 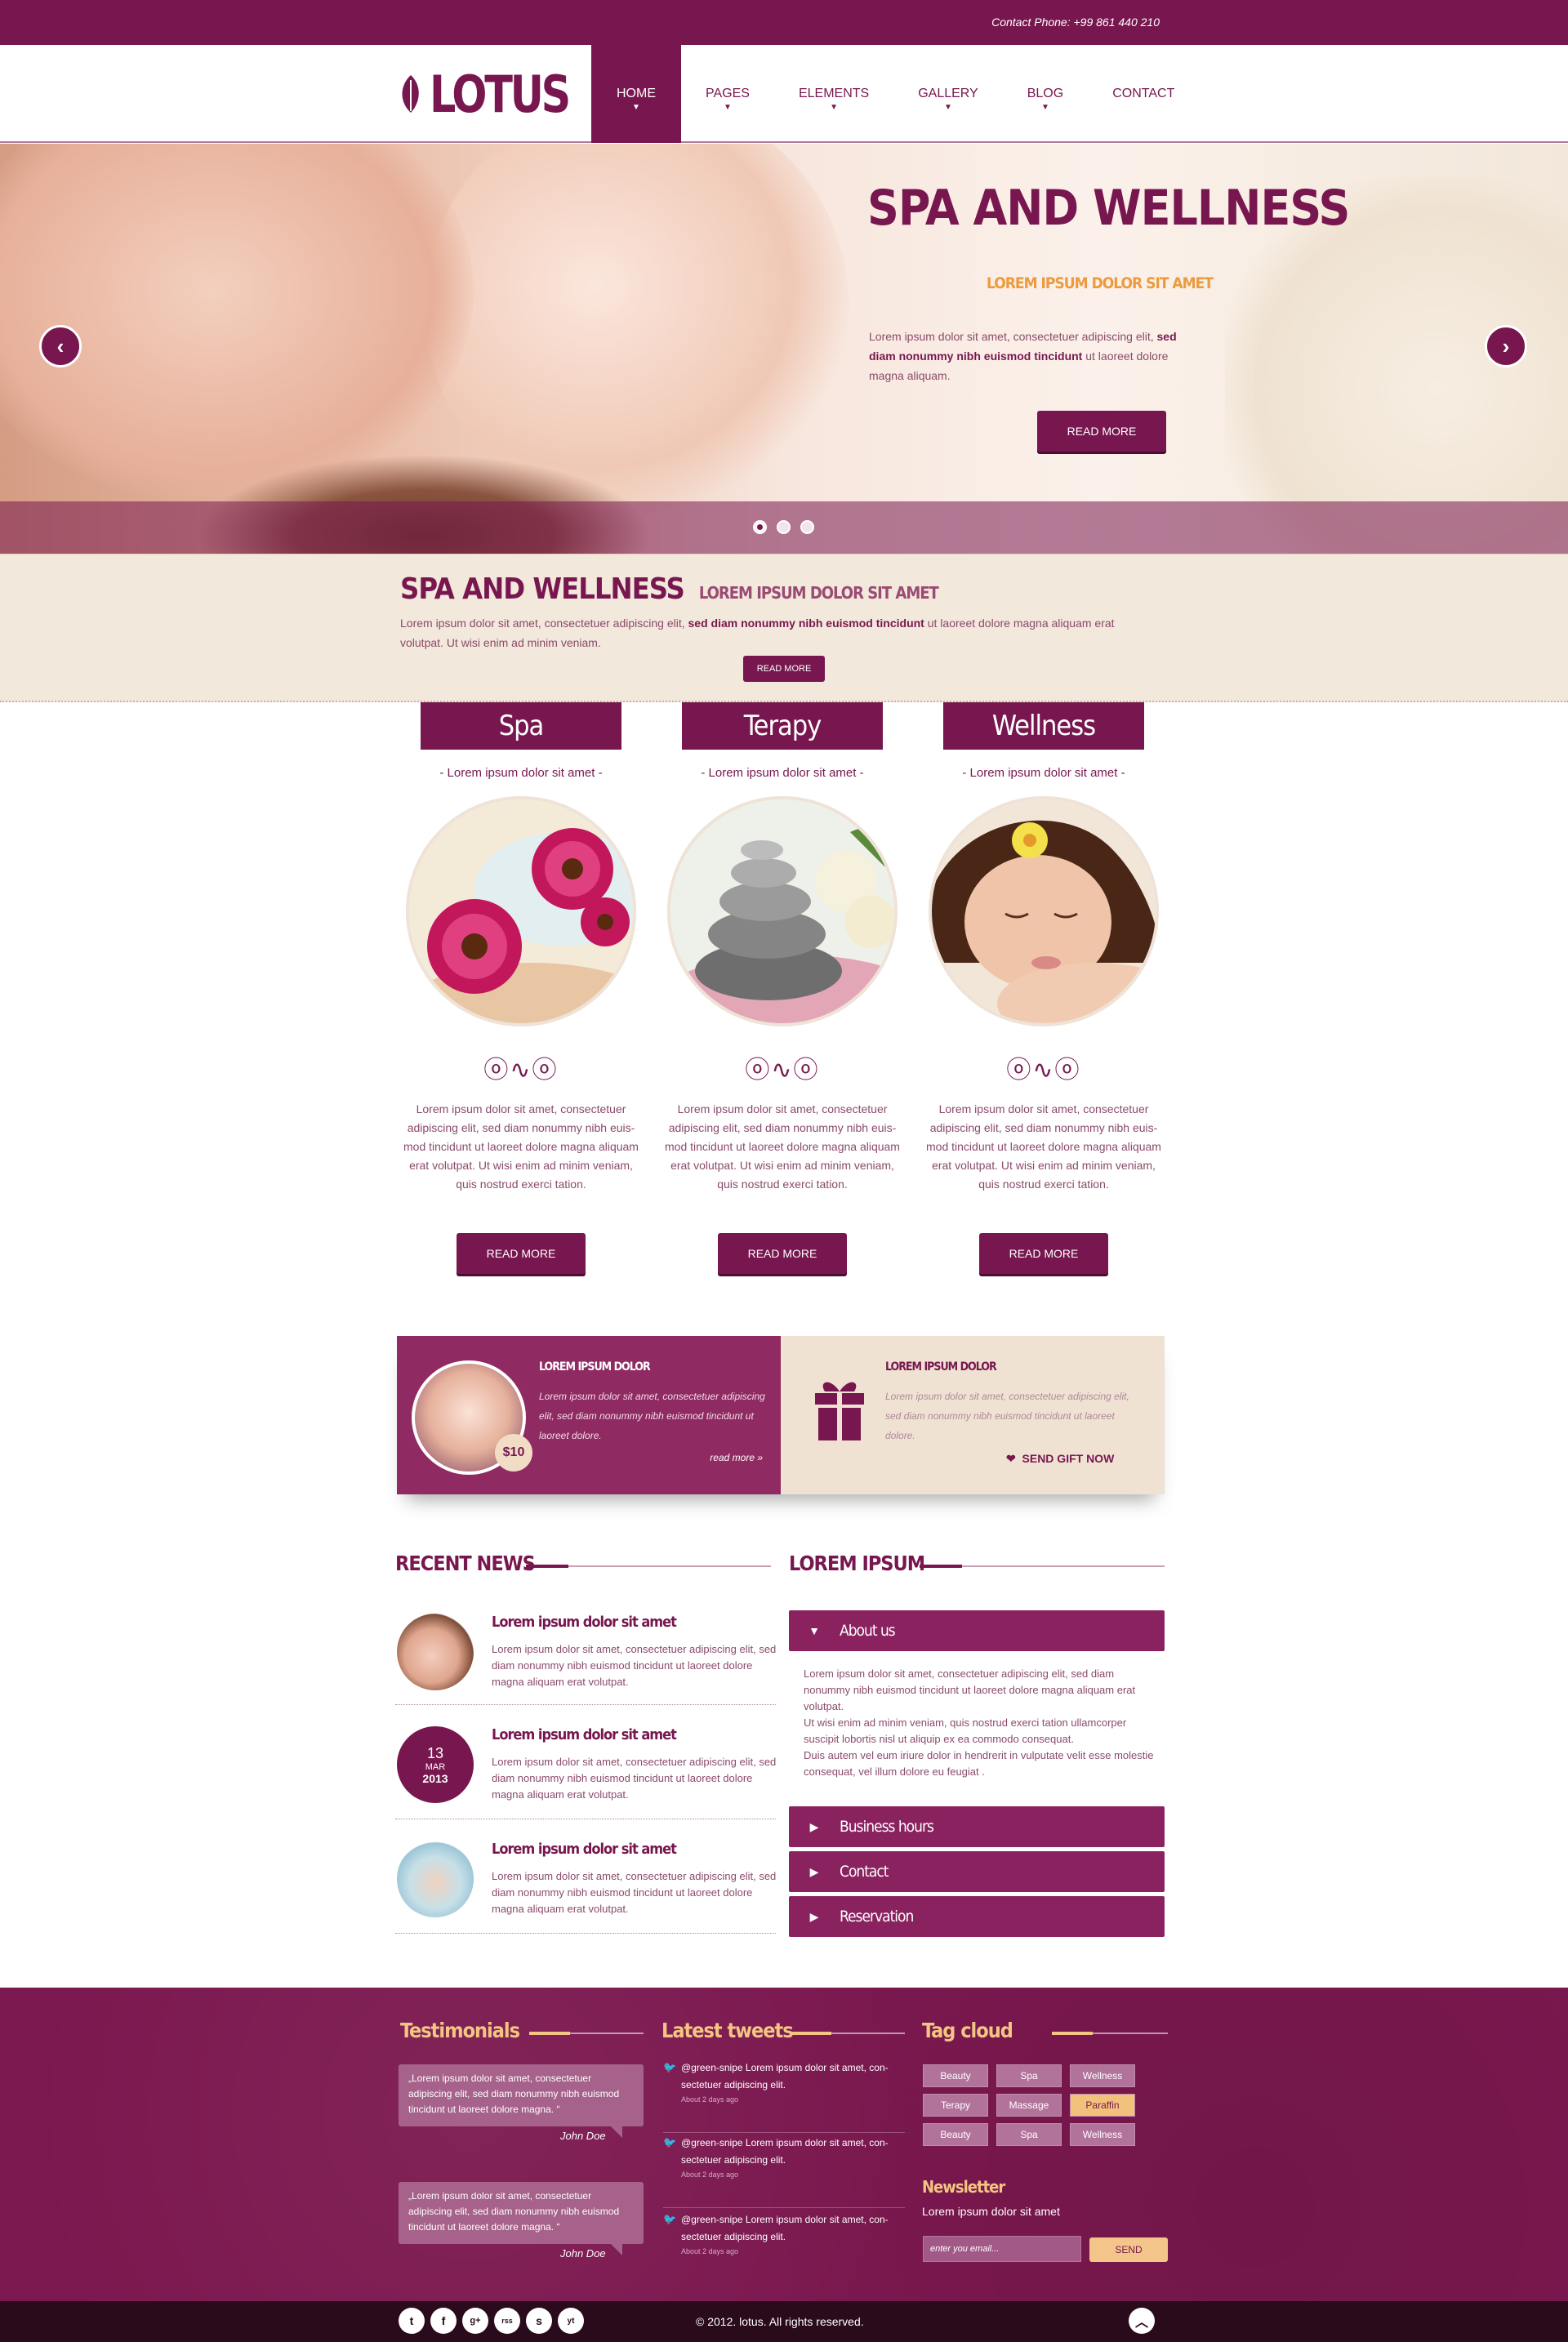 What do you see at coordinates (1101, 431) in the screenshot?
I see `hero-read-more-button: READ MORE` at bounding box center [1101, 431].